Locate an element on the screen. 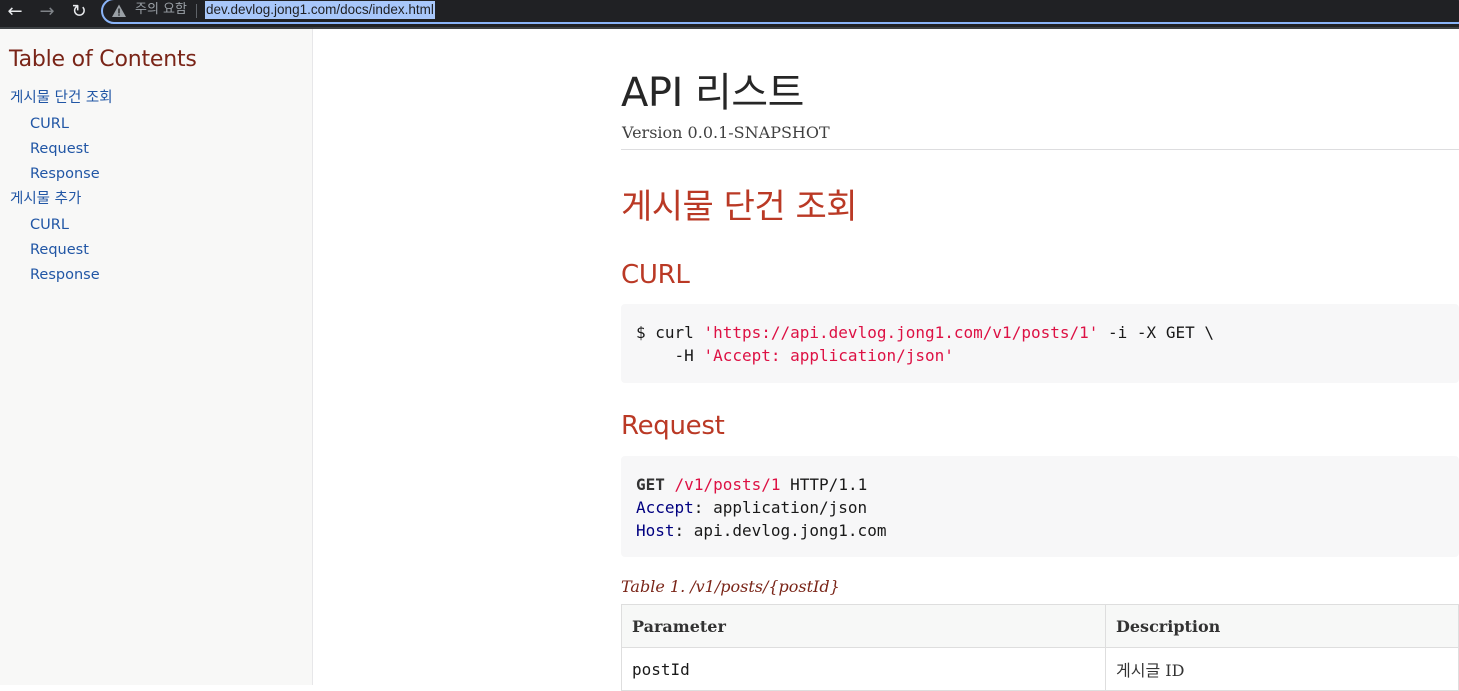 The image size is (1459, 691). http-header-value: : application/json is located at coordinates (780, 507).